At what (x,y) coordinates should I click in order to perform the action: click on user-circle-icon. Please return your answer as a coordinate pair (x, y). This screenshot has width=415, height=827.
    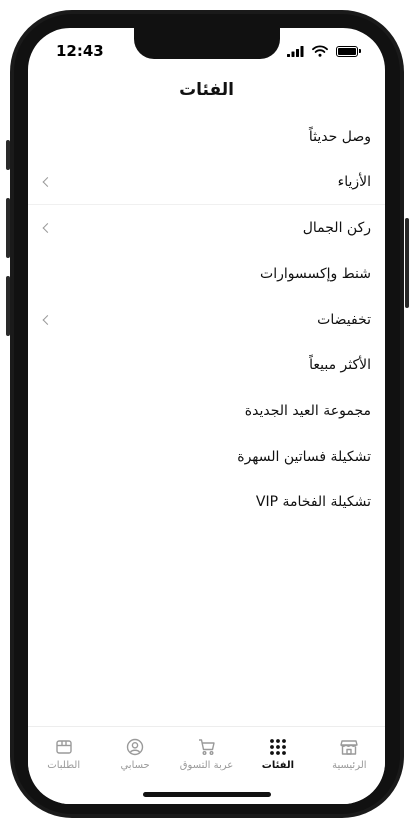
    Looking at the image, I should click on (135, 747).